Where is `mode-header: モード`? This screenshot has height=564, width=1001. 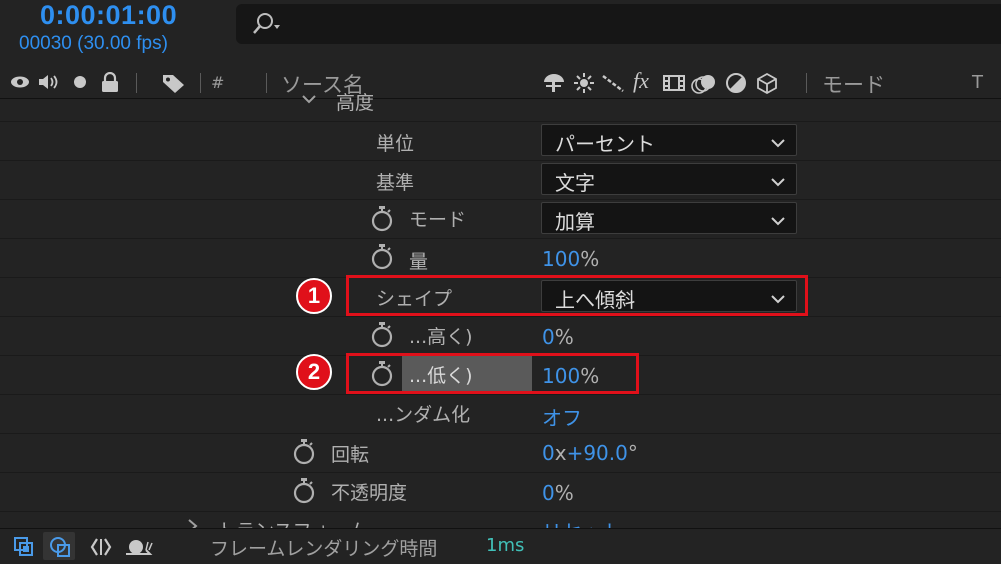
mode-header: モード is located at coordinates (853, 84).